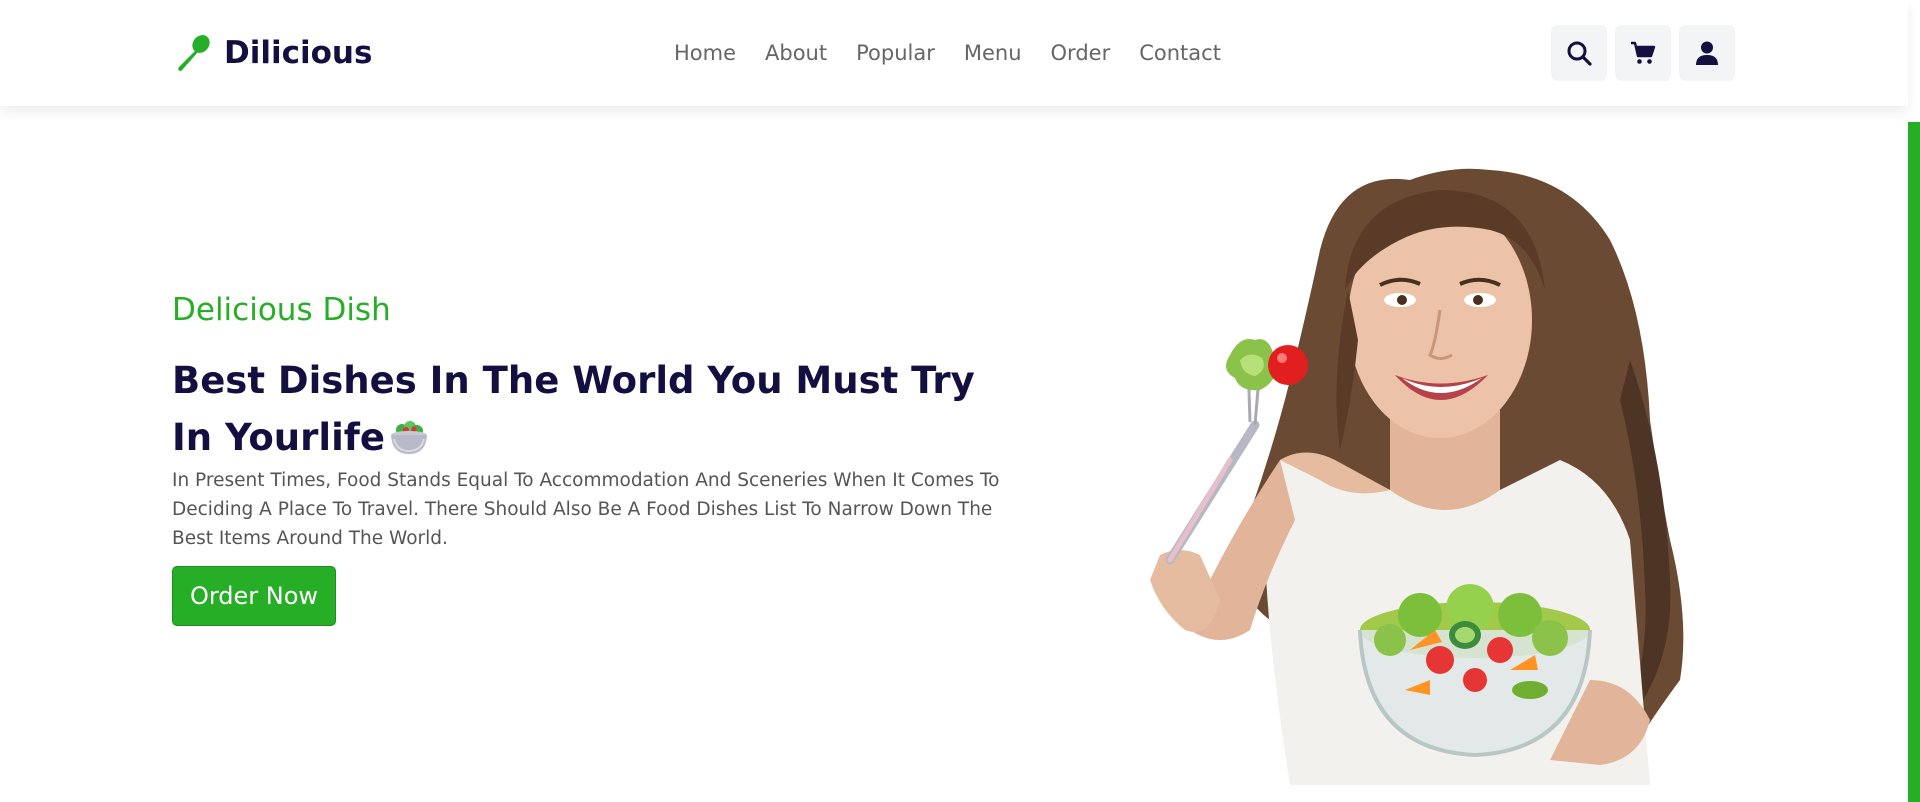 The height and width of the screenshot is (802, 1920). I want to click on cart-button, so click(1643, 53).